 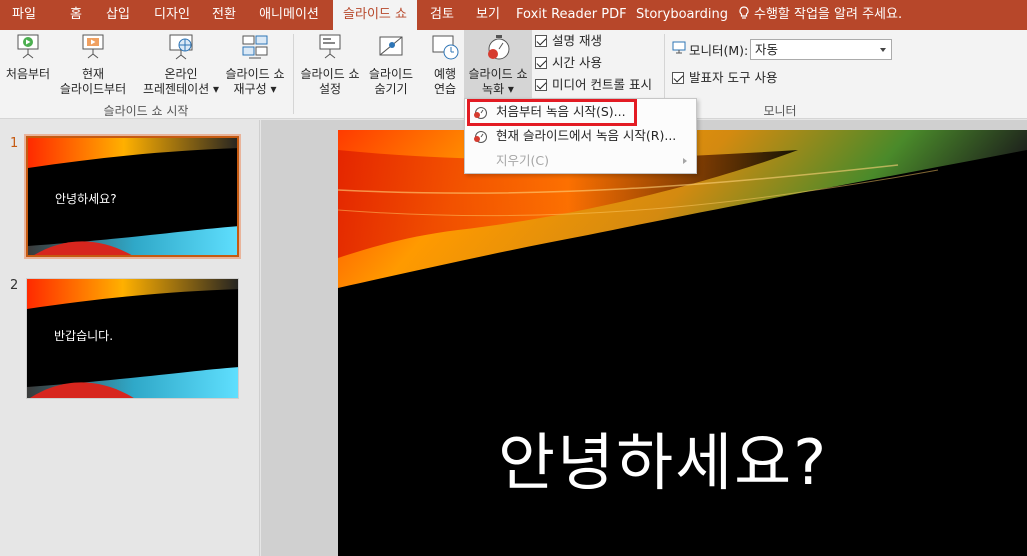 What do you see at coordinates (172, 15) in the screenshot?
I see `tab-design: 디자인` at bounding box center [172, 15].